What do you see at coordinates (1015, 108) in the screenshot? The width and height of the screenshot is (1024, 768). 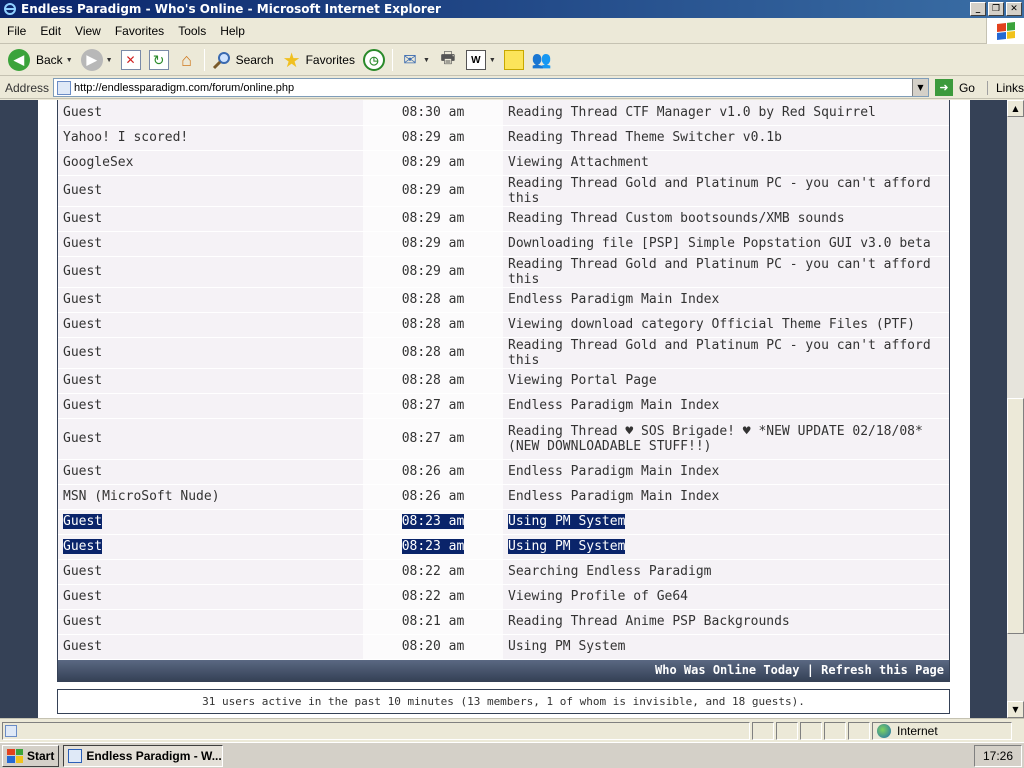 I see `scroll-up-icon: ▲` at bounding box center [1015, 108].